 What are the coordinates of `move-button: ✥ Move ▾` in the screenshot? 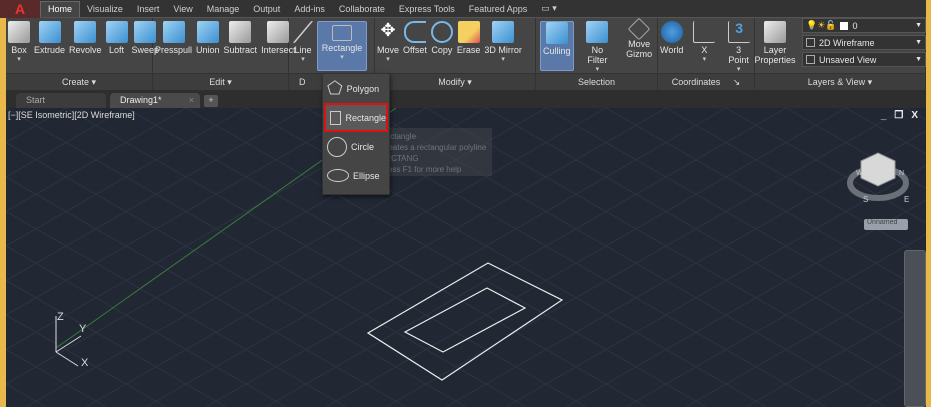 It's located at (388, 42).